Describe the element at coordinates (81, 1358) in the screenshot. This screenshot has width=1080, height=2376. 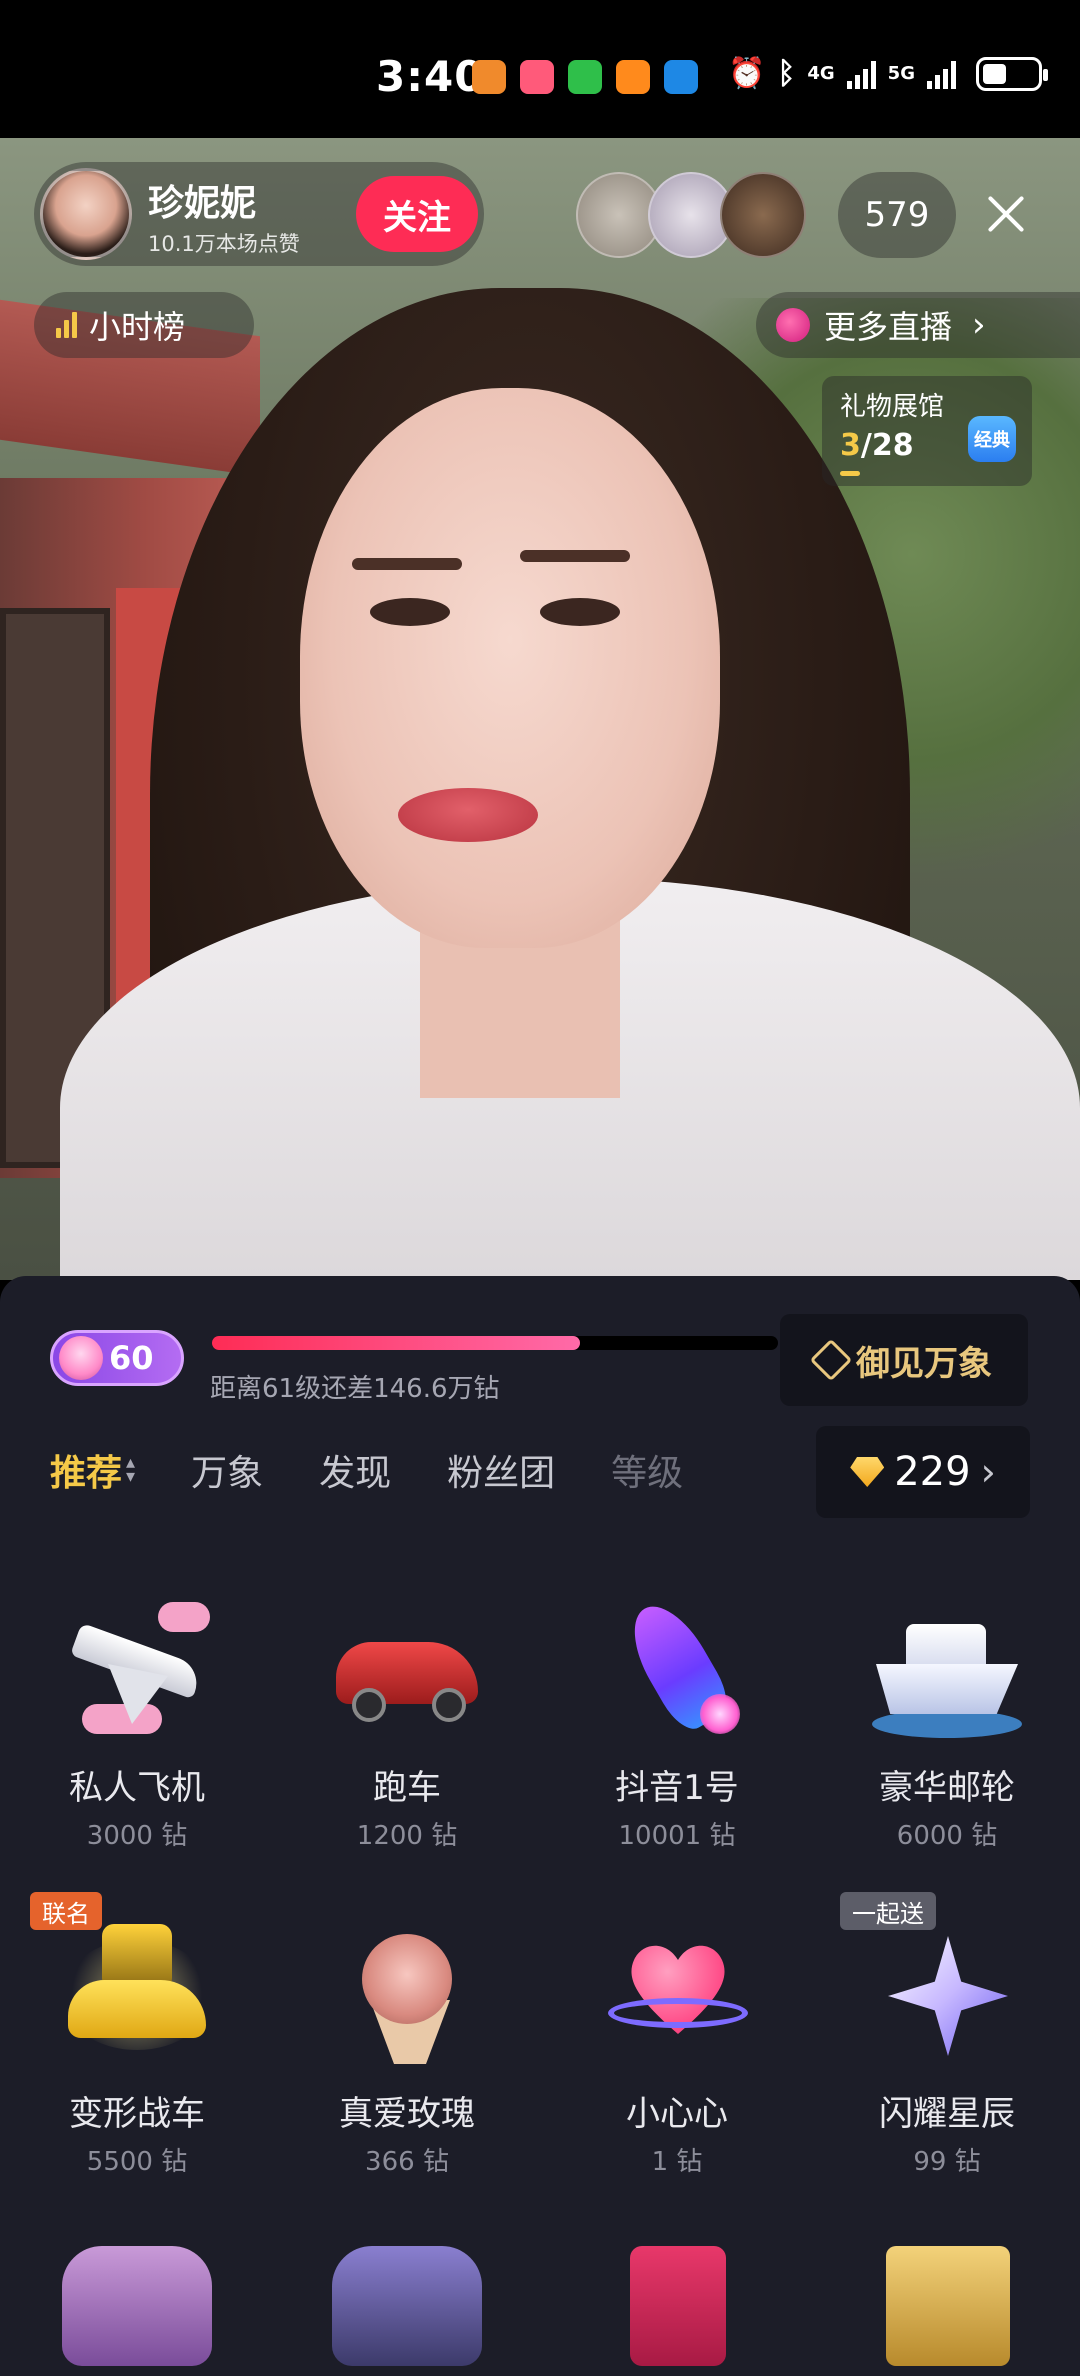
I see `level-crest-icon` at that location.